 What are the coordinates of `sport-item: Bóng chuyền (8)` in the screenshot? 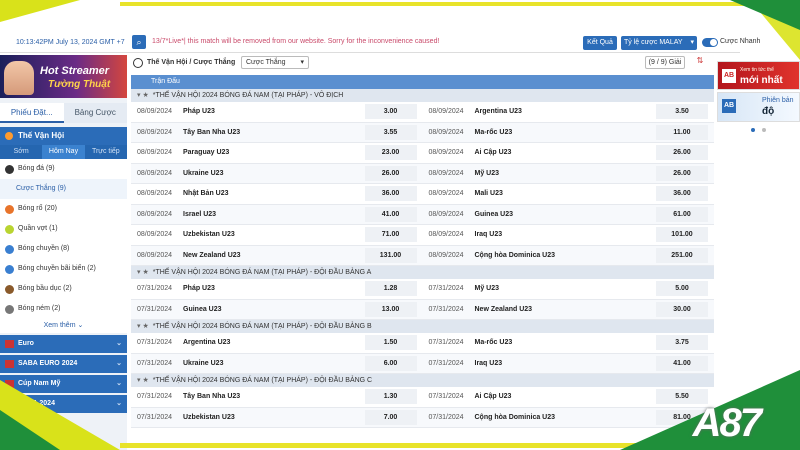 It's located at (63, 249).